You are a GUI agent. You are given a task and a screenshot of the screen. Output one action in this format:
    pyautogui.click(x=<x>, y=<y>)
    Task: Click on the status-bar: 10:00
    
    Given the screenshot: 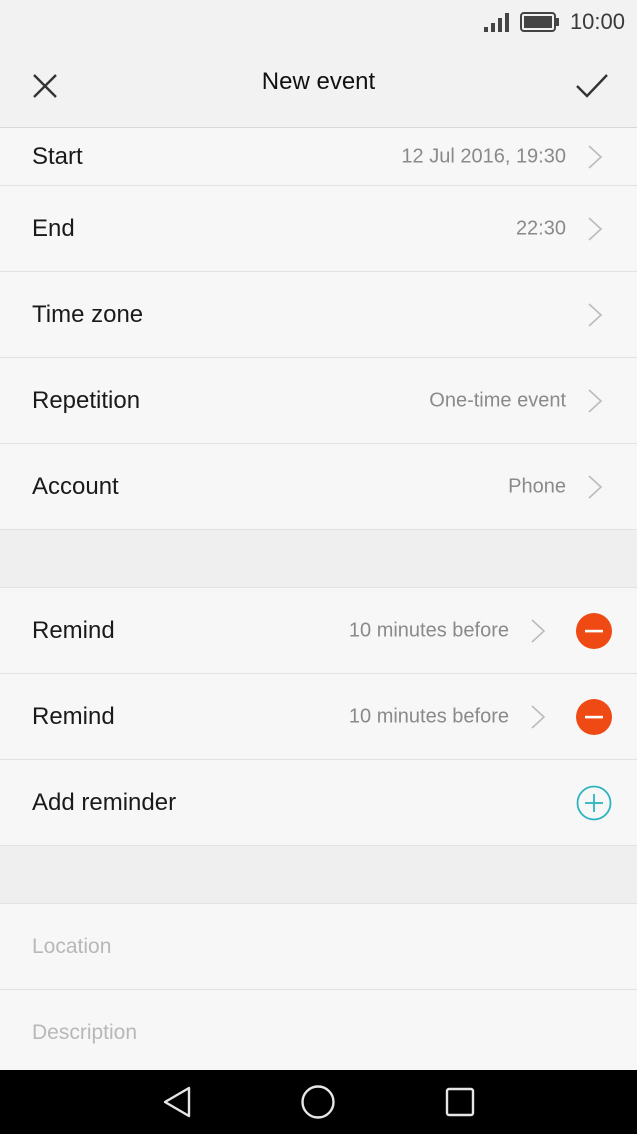 What is the action you would take?
    pyautogui.click(x=318, y=22)
    